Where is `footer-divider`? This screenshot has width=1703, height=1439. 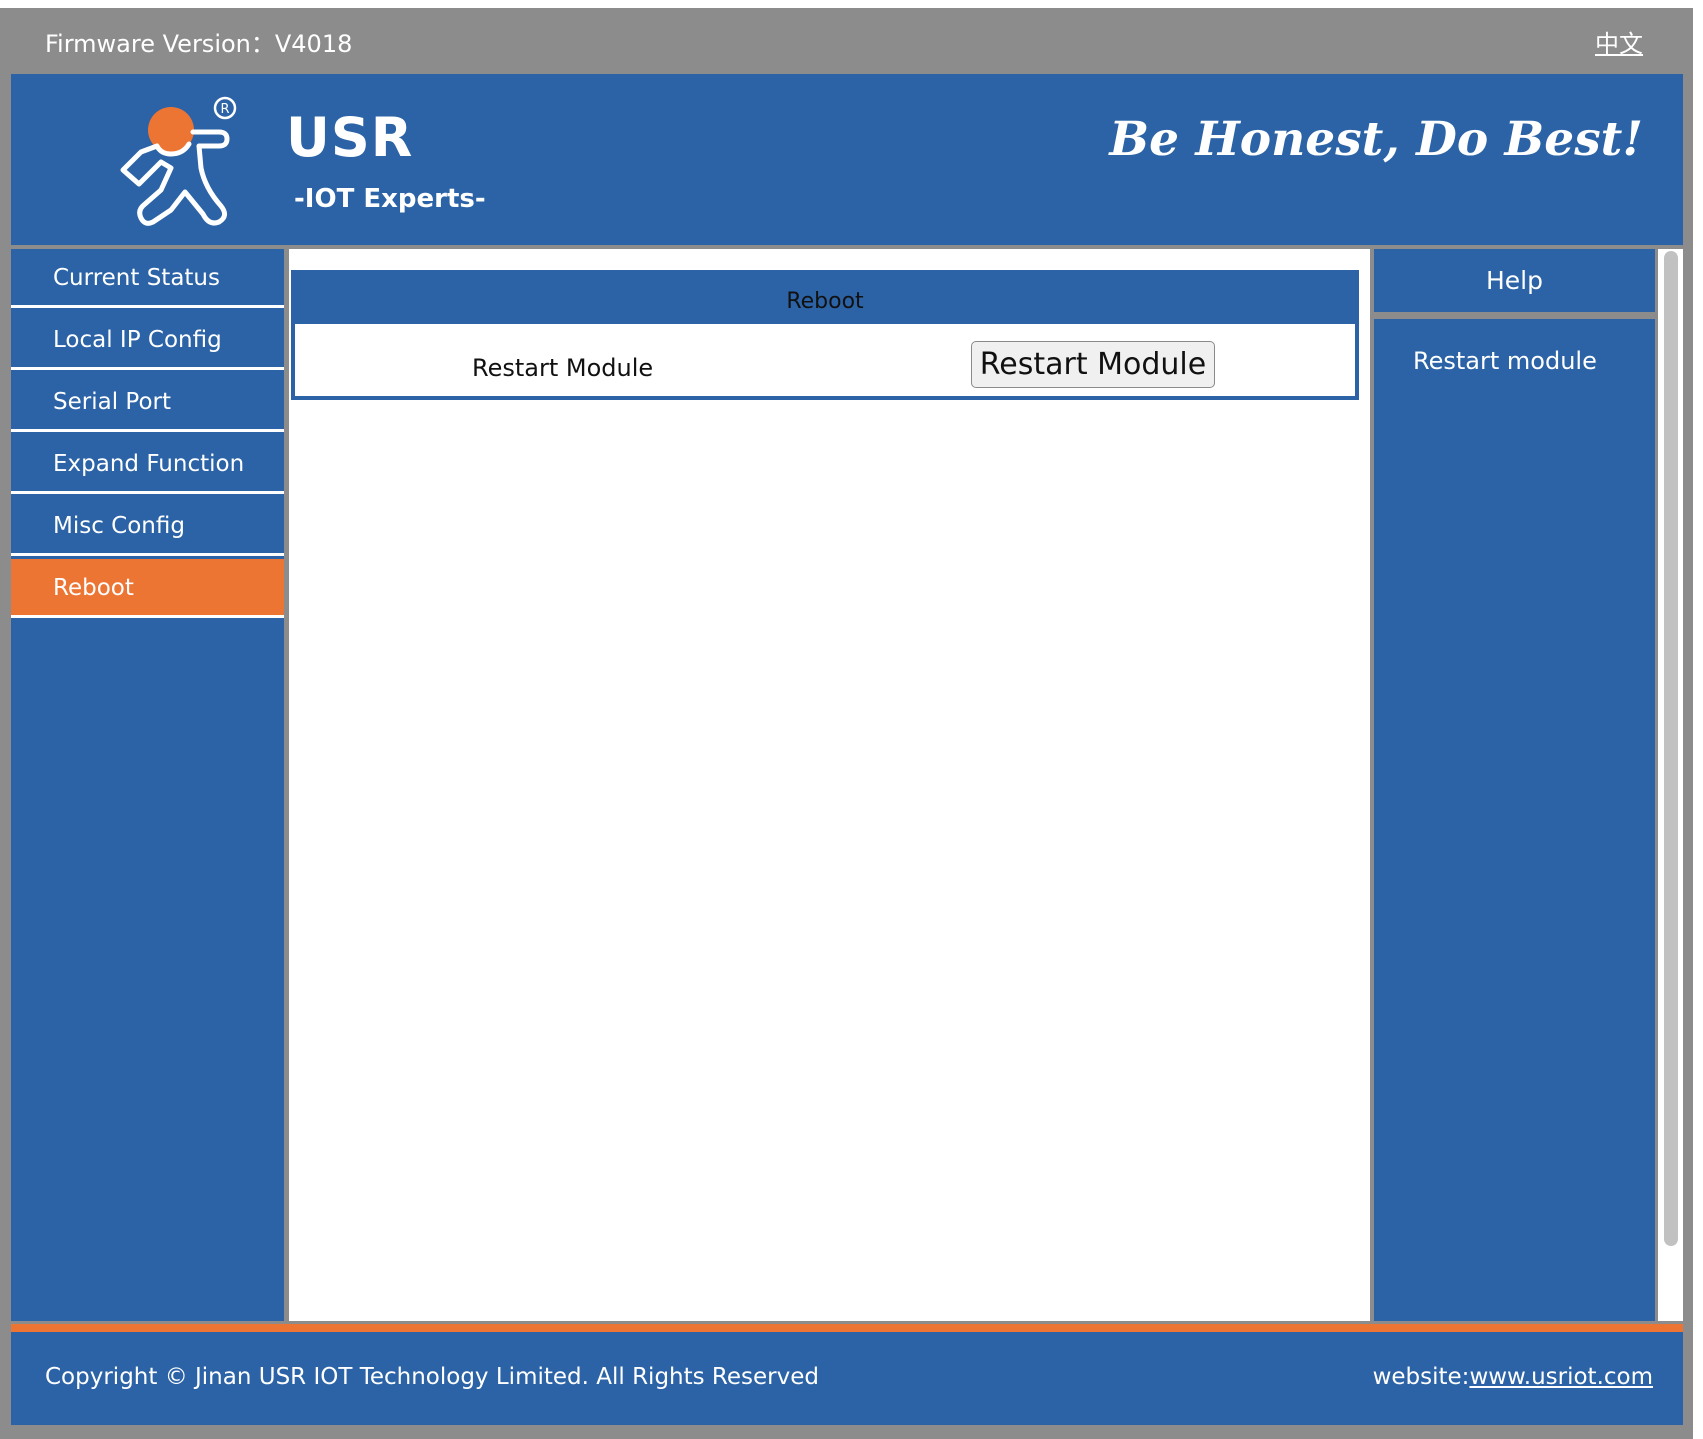
footer-divider is located at coordinates (847, 1328).